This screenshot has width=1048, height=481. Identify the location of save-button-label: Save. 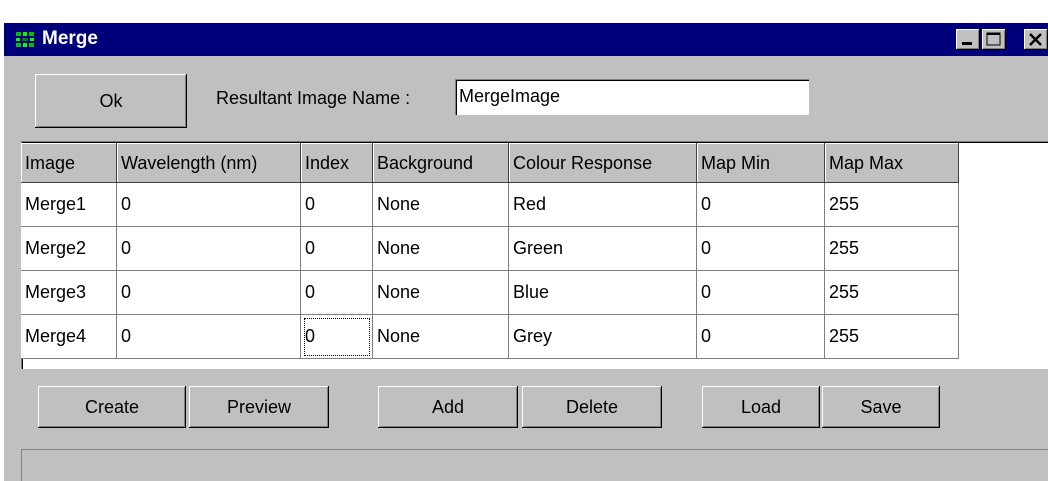
(881, 407).